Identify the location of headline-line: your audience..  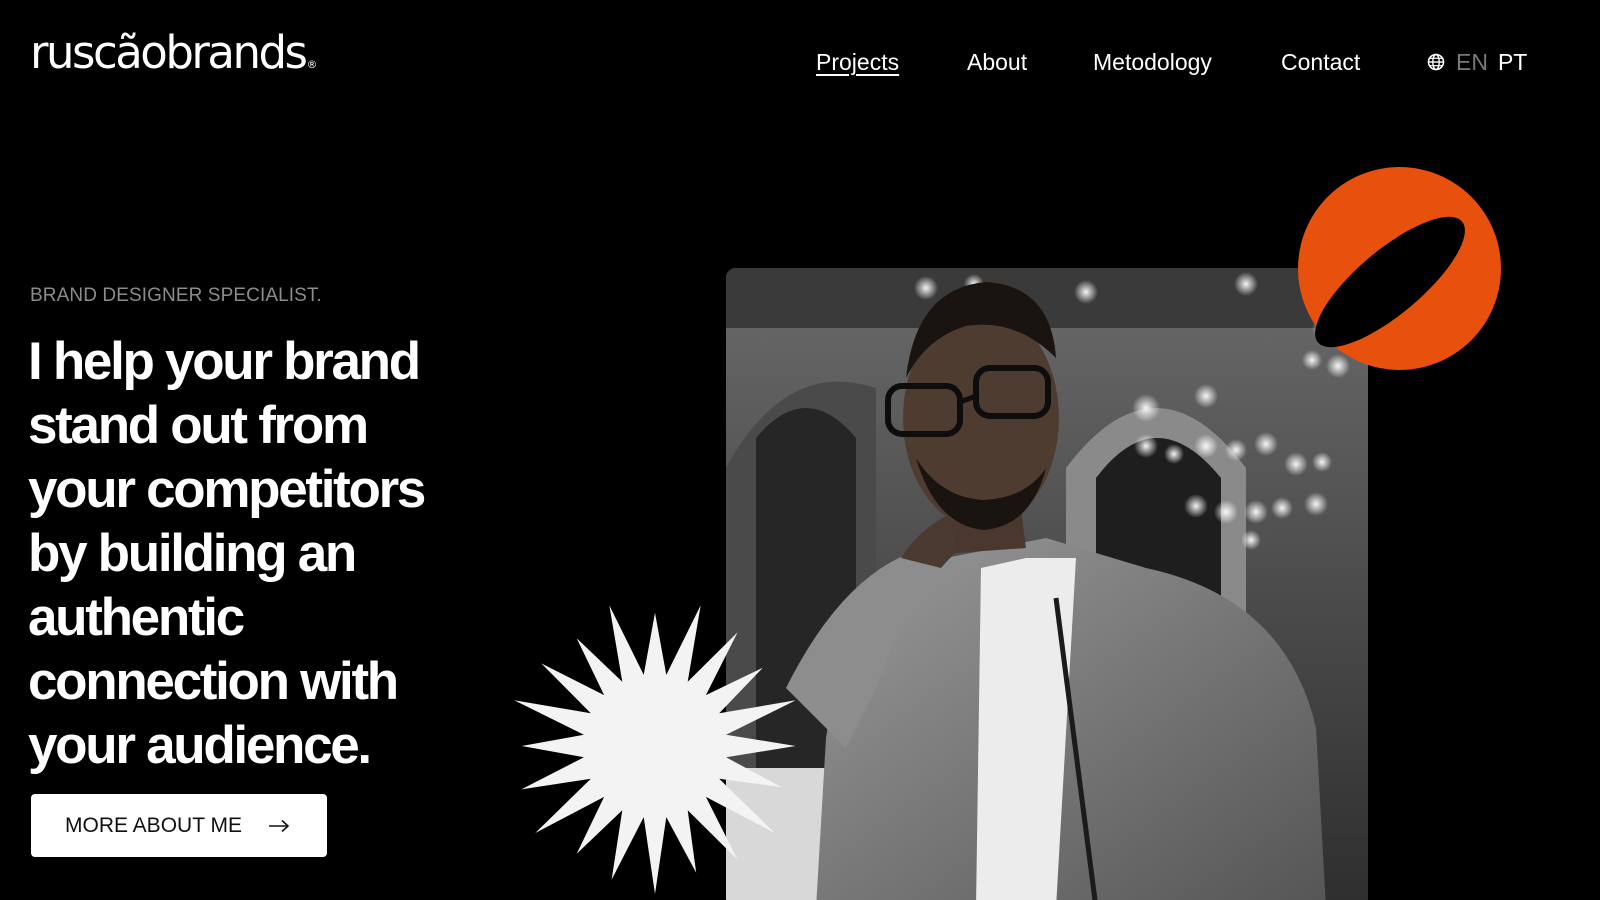
(200, 745).